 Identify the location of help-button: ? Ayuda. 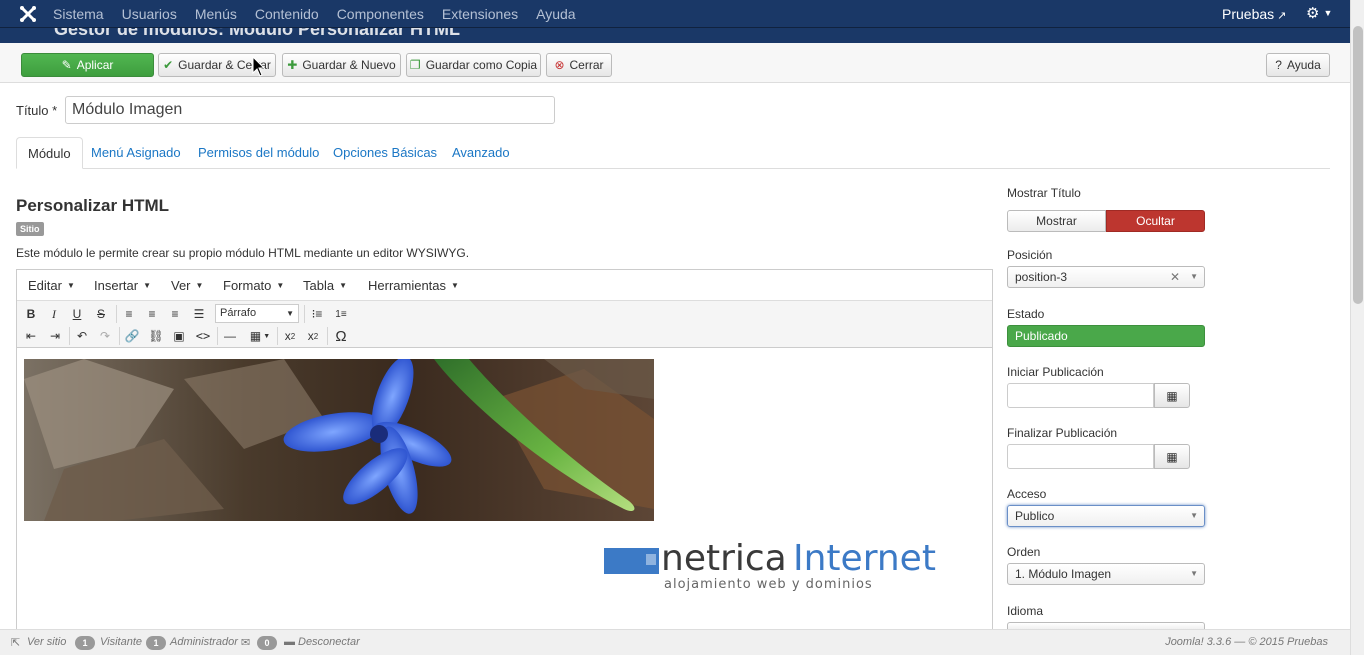
(1298, 65).